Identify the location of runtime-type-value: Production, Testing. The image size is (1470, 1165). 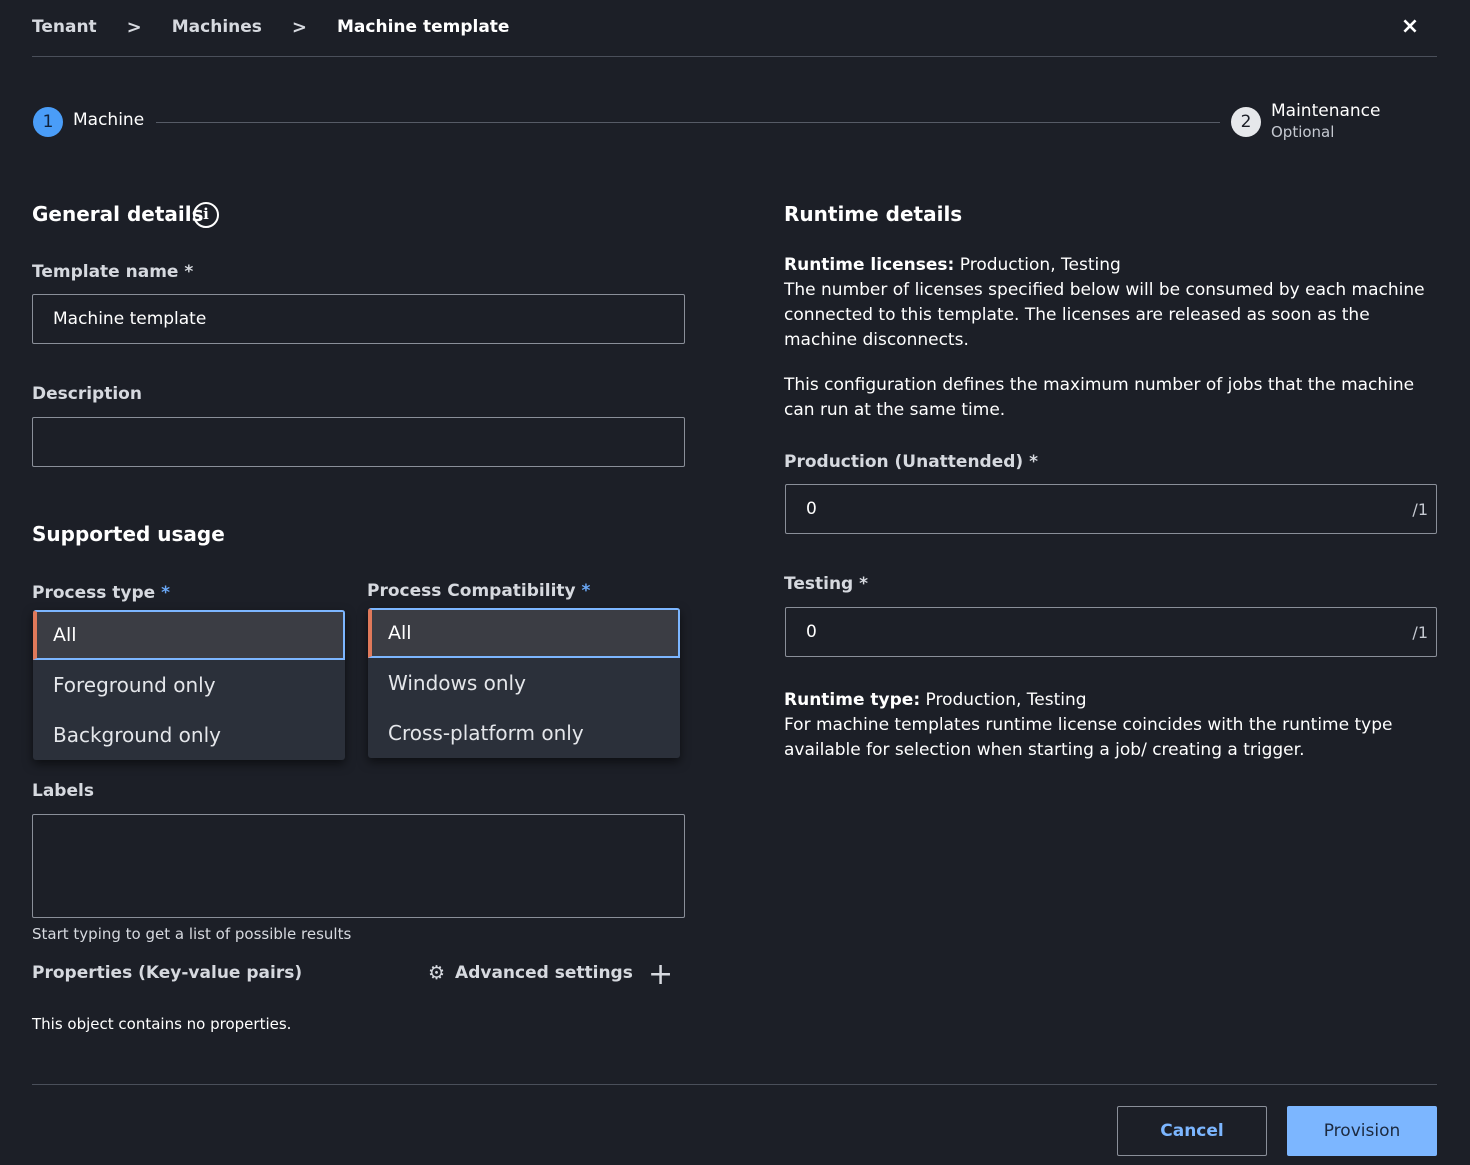
(1006, 700).